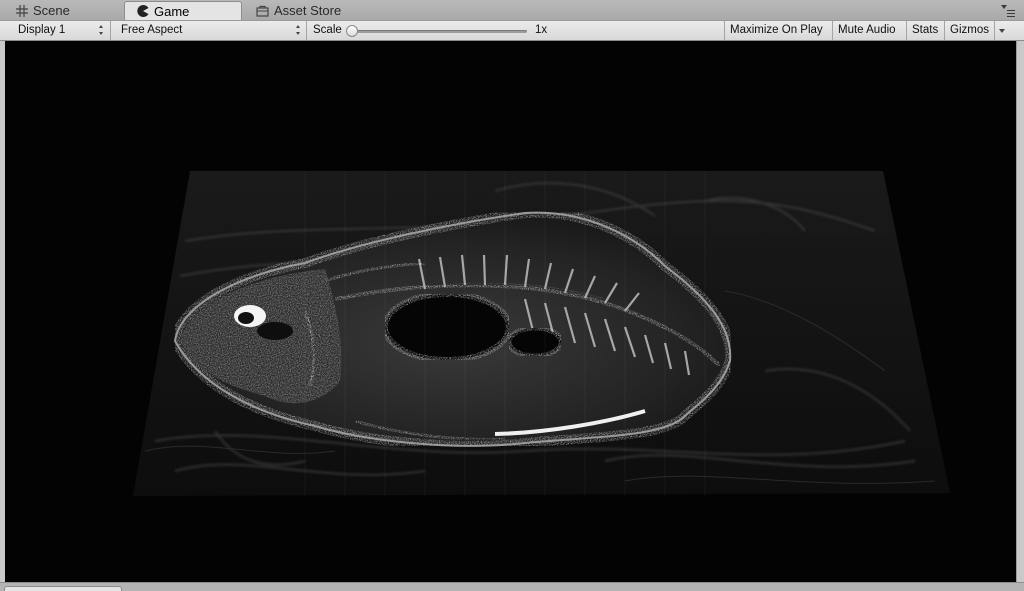 The height and width of the screenshot is (591, 1024). Describe the element at coordinates (63, 588) in the screenshot. I see `bottom-panel-tab` at that location.